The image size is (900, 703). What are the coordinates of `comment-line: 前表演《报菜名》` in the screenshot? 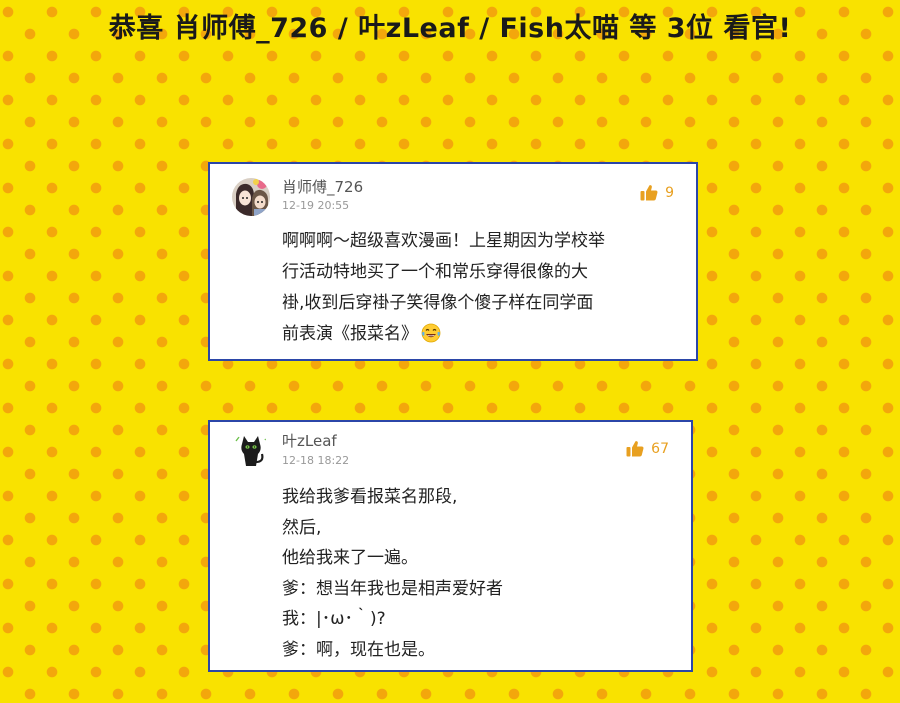 It's located at (350, 334).